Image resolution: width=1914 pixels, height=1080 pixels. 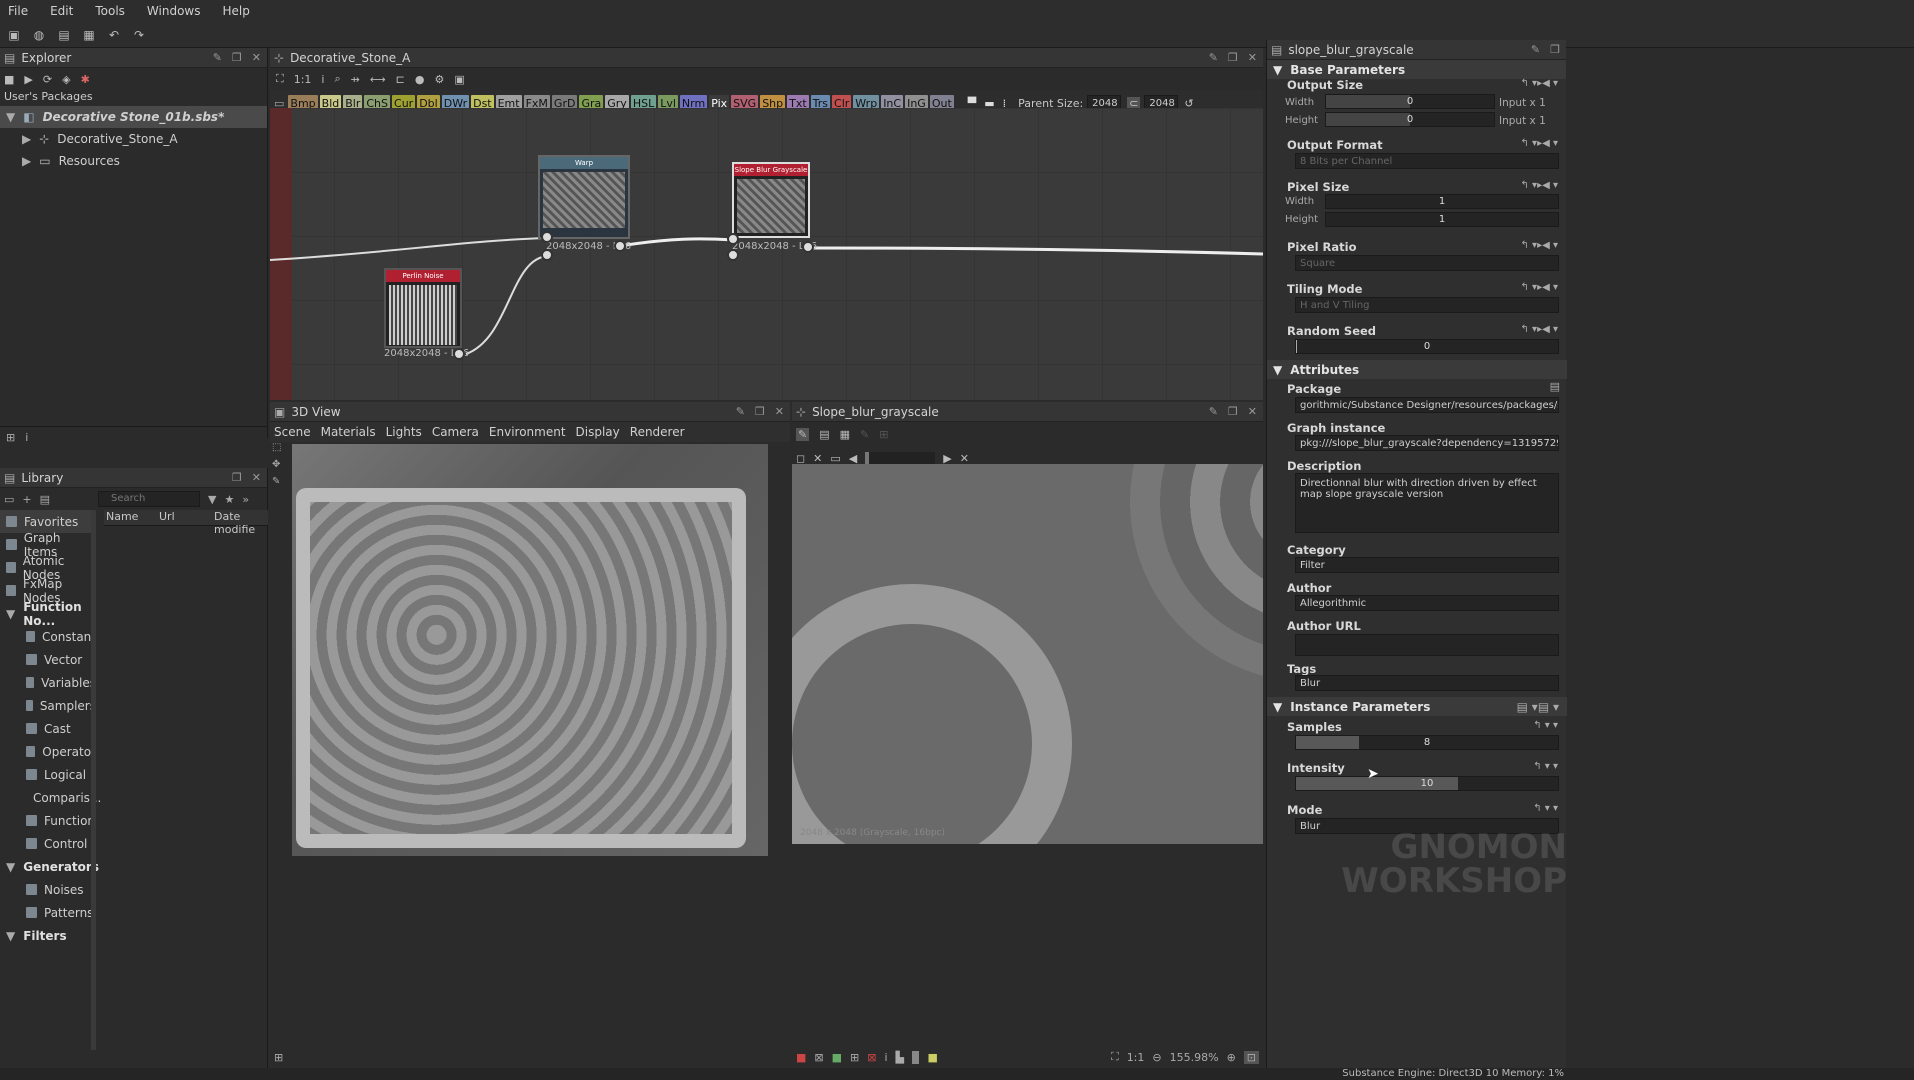 I want to click on lock-view-icon: ✎, so click(x=803, y=434).